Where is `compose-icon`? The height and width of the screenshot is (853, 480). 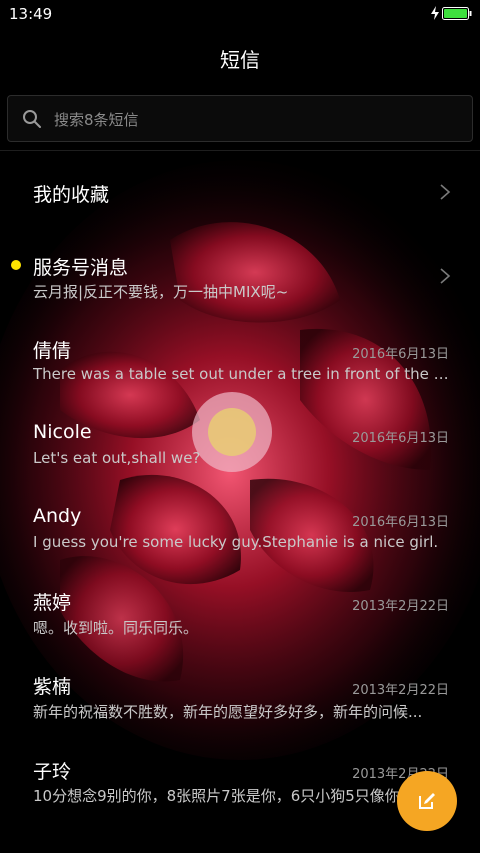 compose-icon is located at coordinates (427, 801).